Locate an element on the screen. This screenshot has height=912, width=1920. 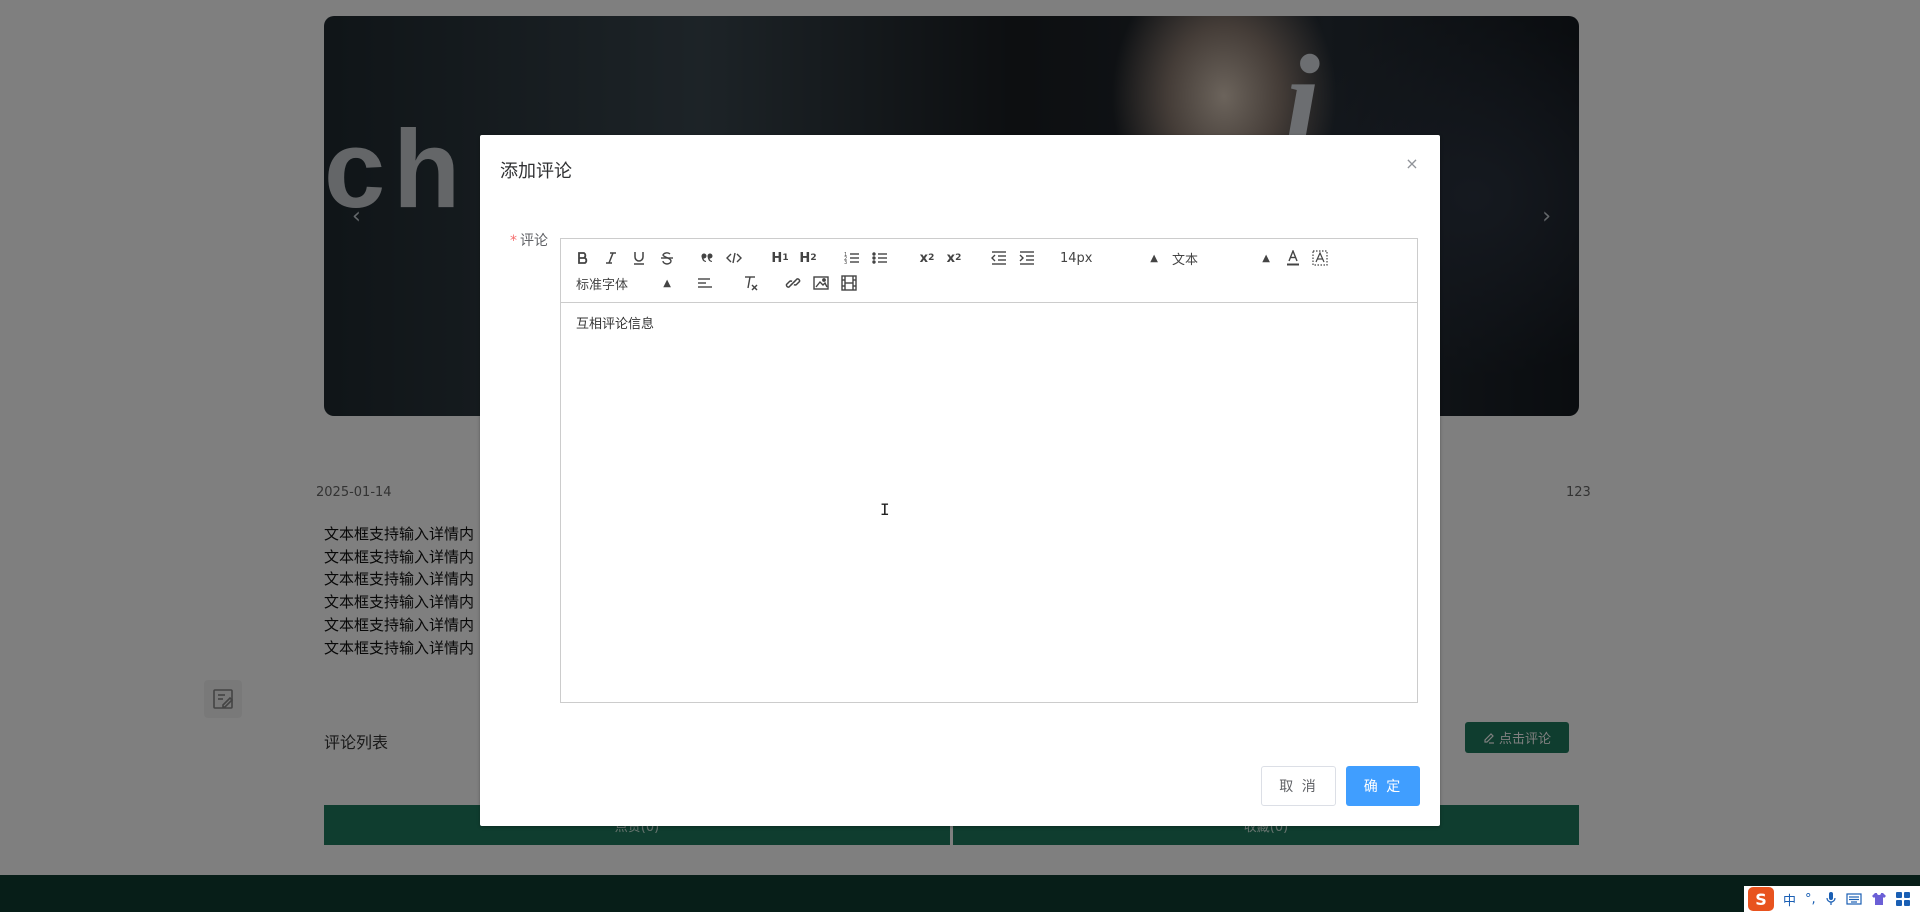
confirm-button: 确 定 is located at coordinates (1383, 786).